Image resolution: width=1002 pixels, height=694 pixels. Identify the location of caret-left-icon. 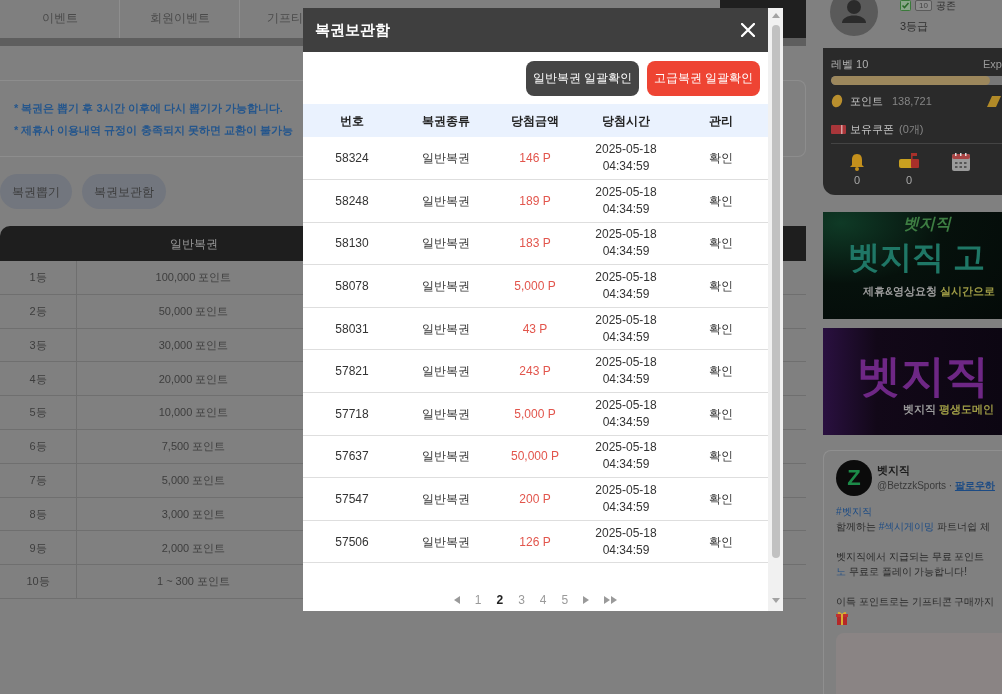
(456, 600).